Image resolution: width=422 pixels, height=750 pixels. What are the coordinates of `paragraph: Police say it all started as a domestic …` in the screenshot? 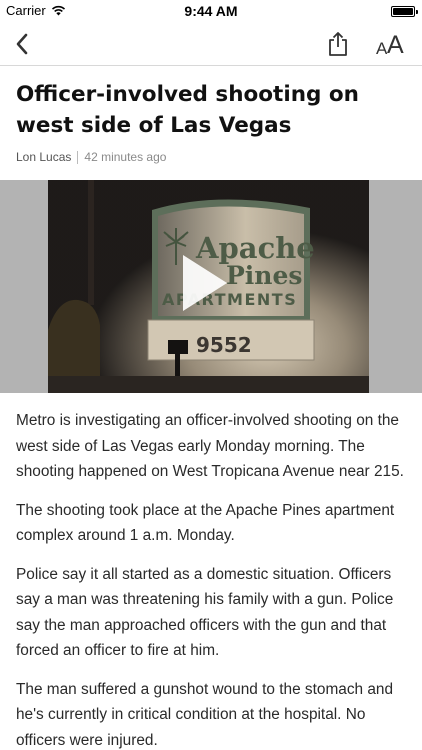 It's located at (205, 612).